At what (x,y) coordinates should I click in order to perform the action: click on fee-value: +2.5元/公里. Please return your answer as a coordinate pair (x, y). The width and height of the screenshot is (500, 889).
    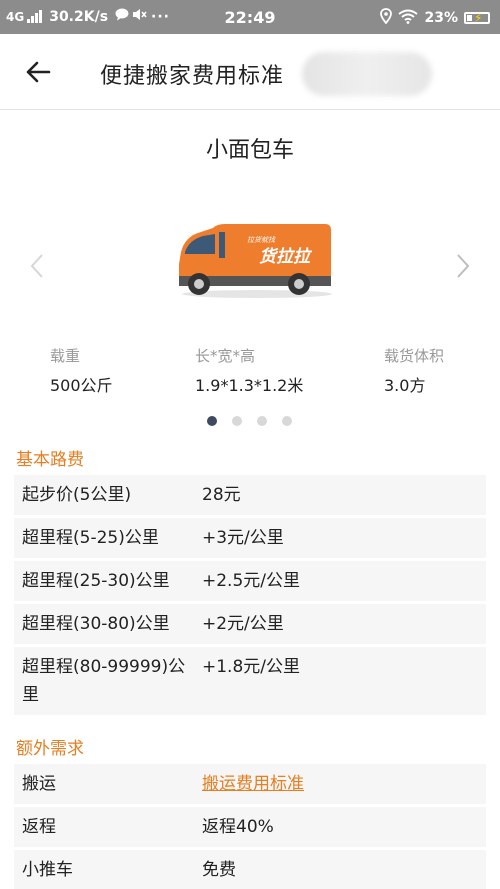
    Looking at the image, I should click on (251, 581).